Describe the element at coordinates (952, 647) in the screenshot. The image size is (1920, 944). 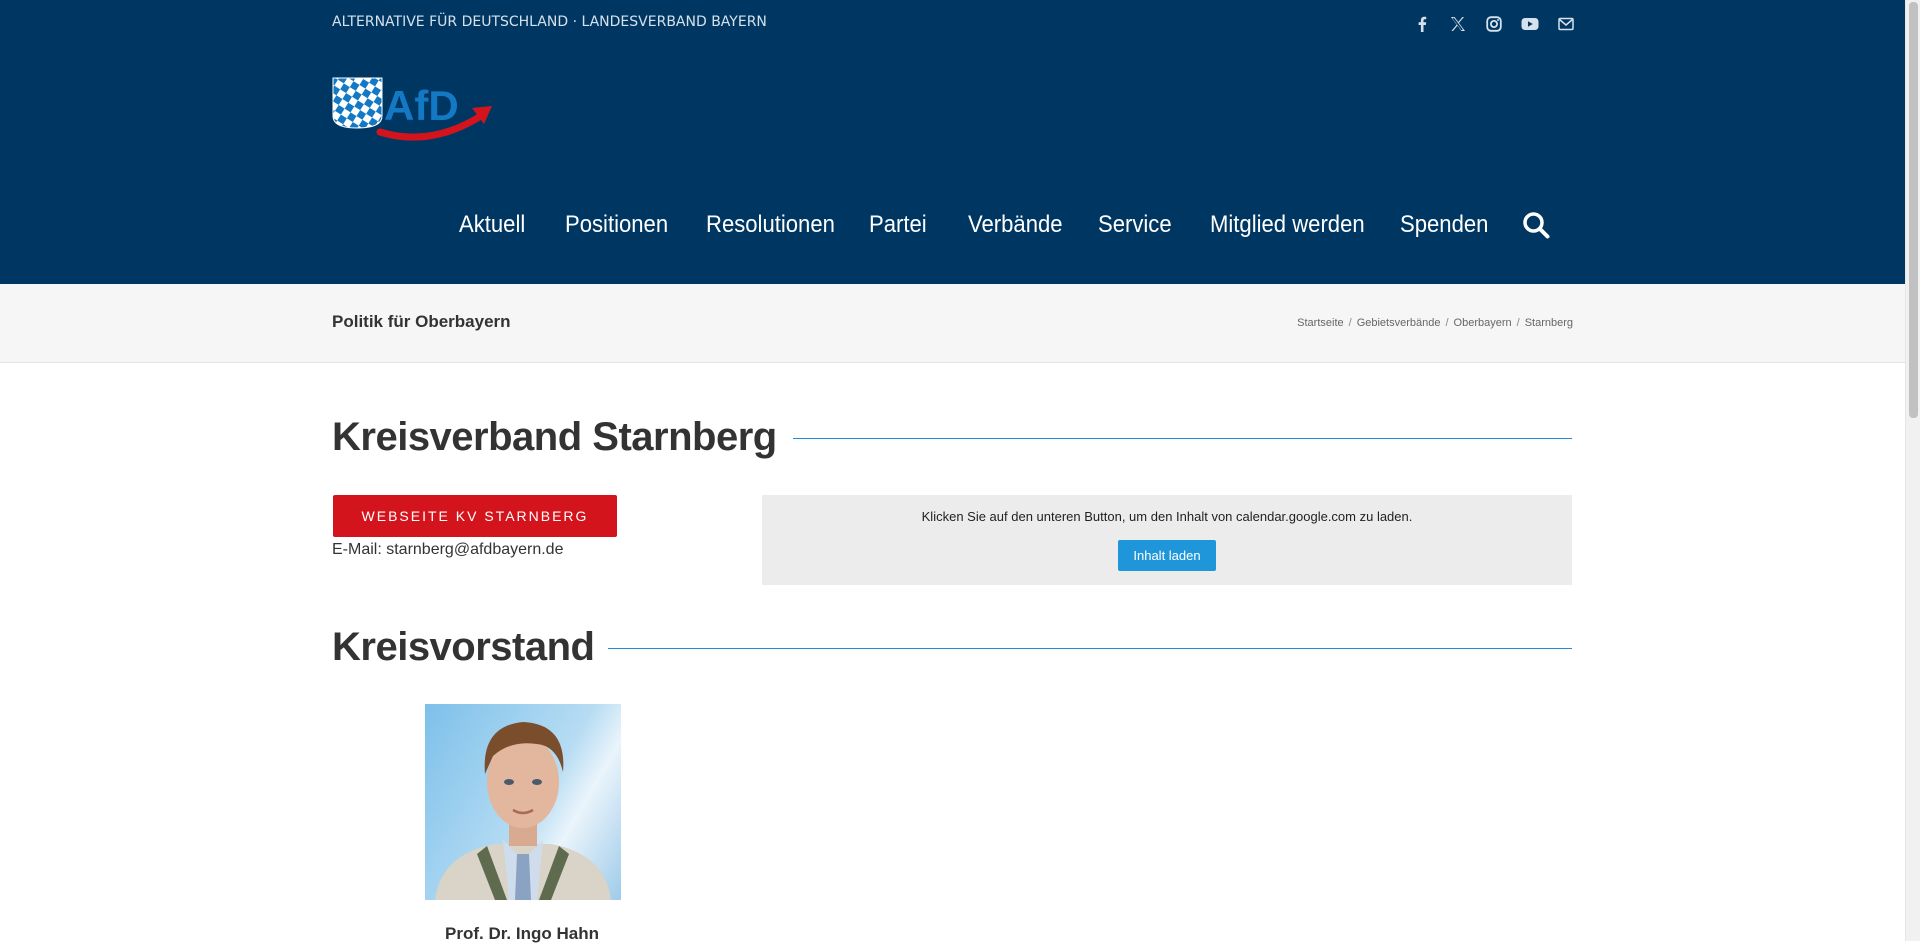
I see `section-heading-kreisvorstand: Kreisvorstand` at that location.